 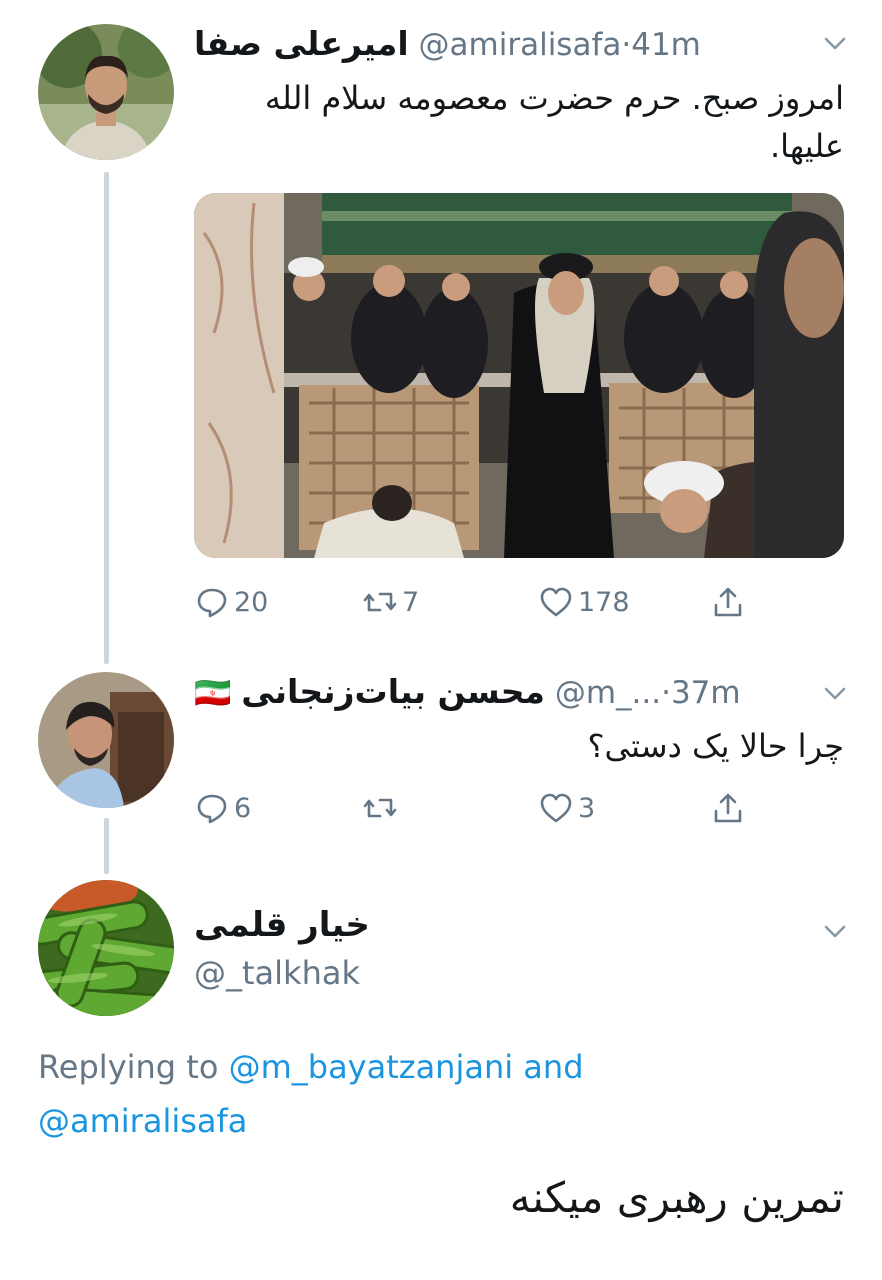 I want to click on mention-link: @m_bayatzanjani, so click(x=371, y=1067).